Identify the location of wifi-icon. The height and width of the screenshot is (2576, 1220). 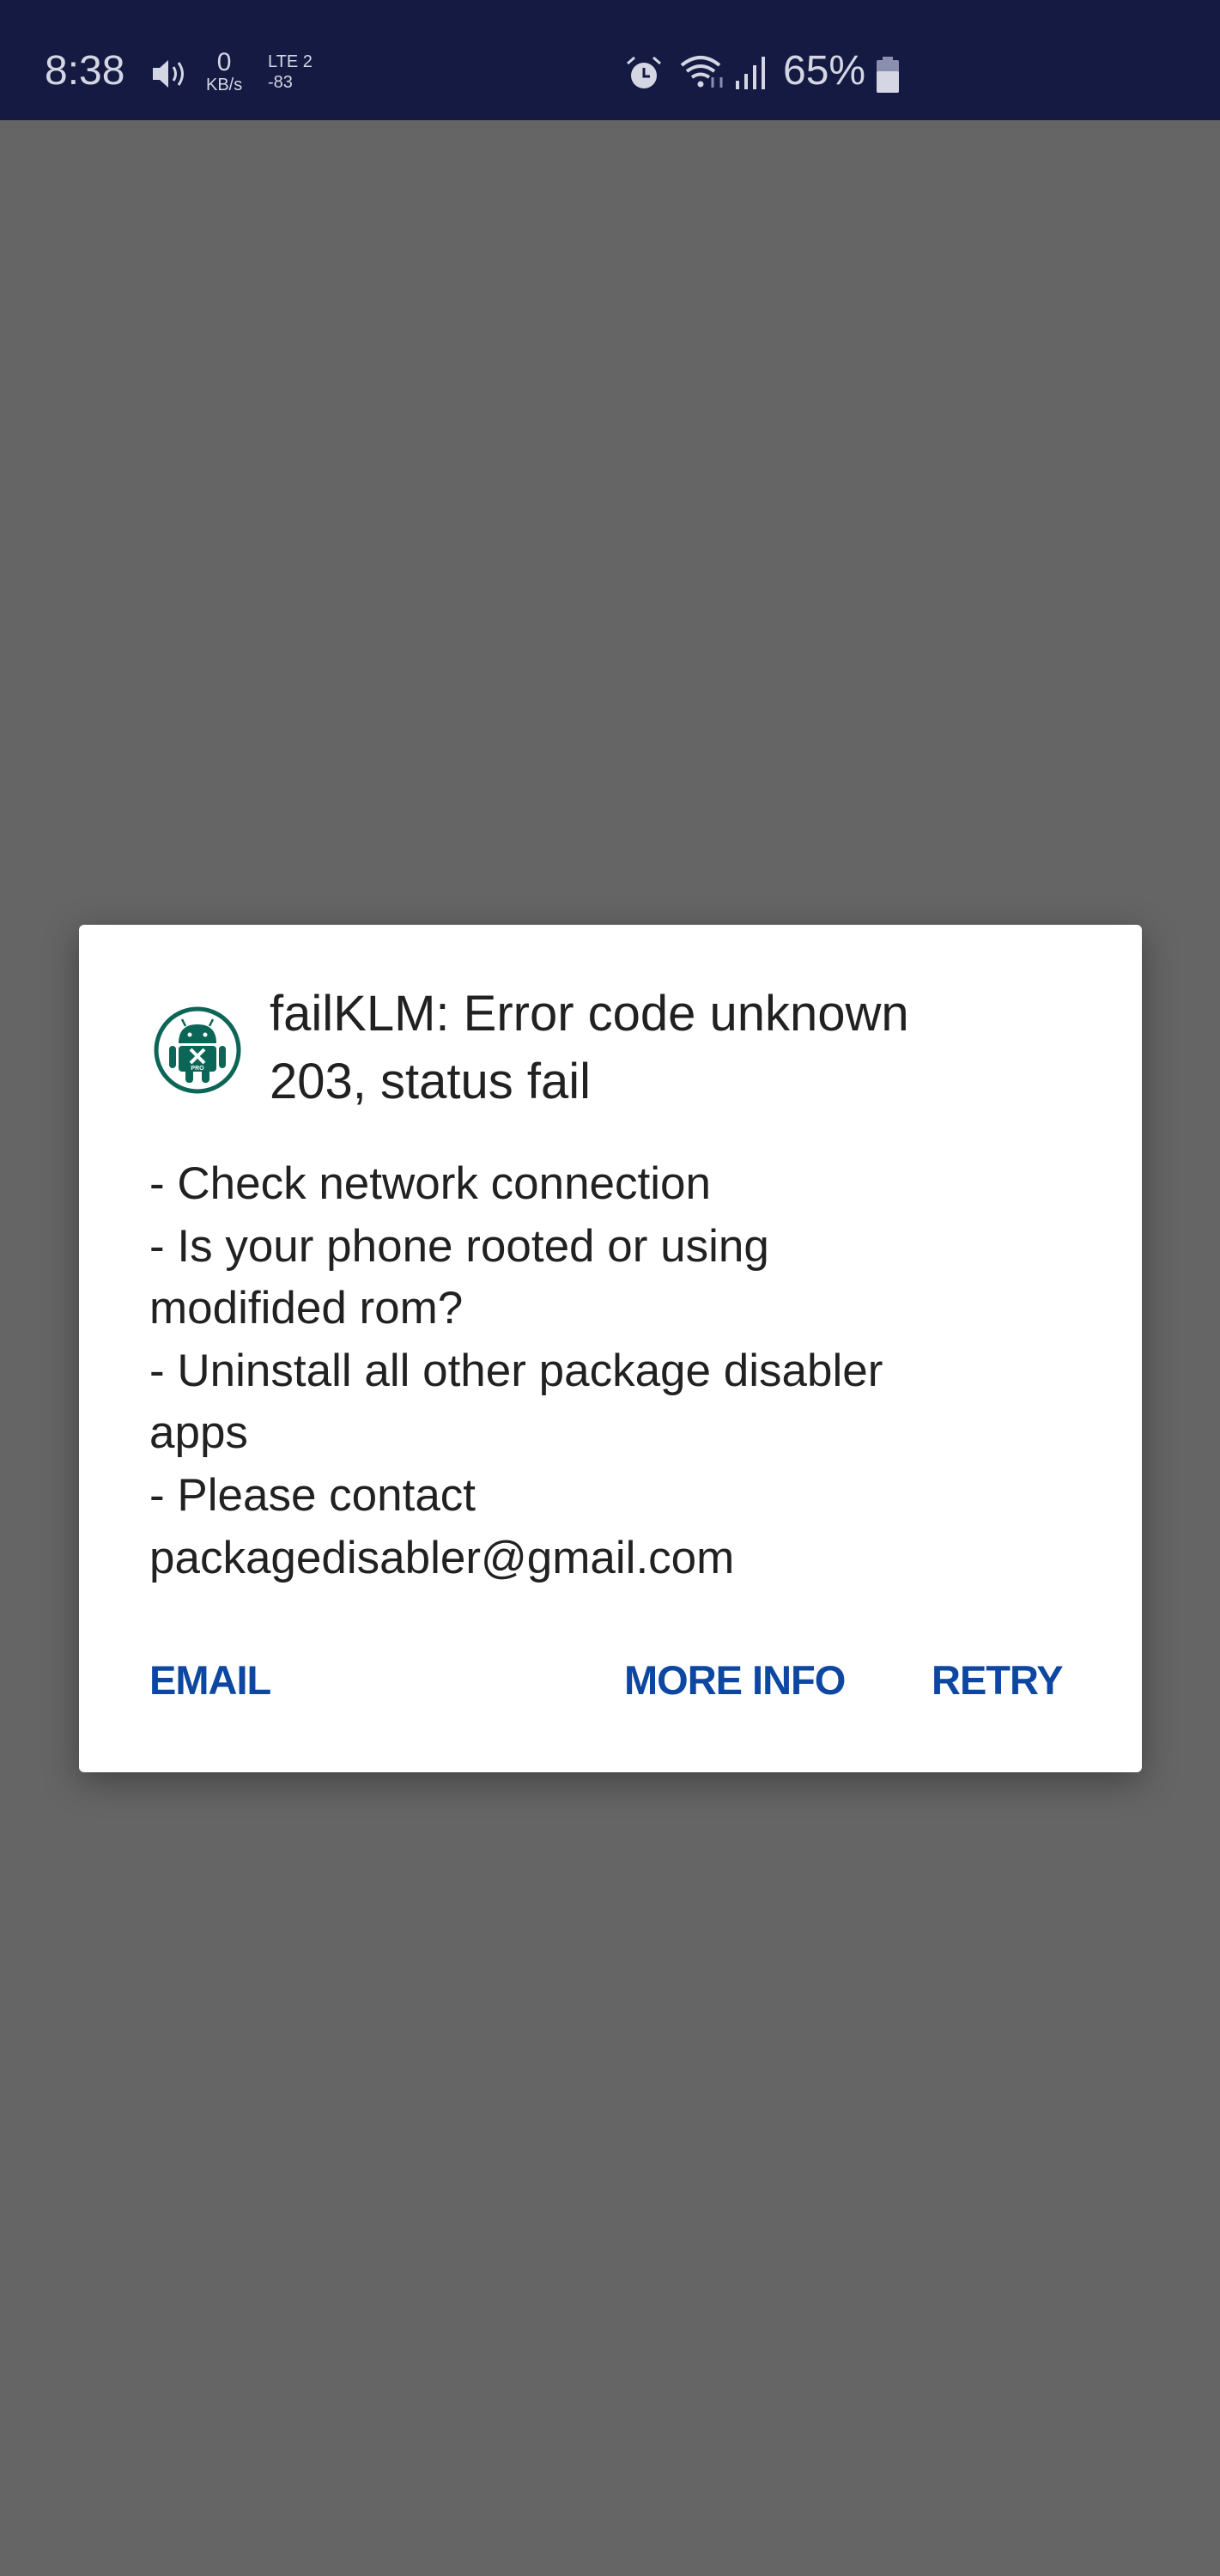
(701, 72).